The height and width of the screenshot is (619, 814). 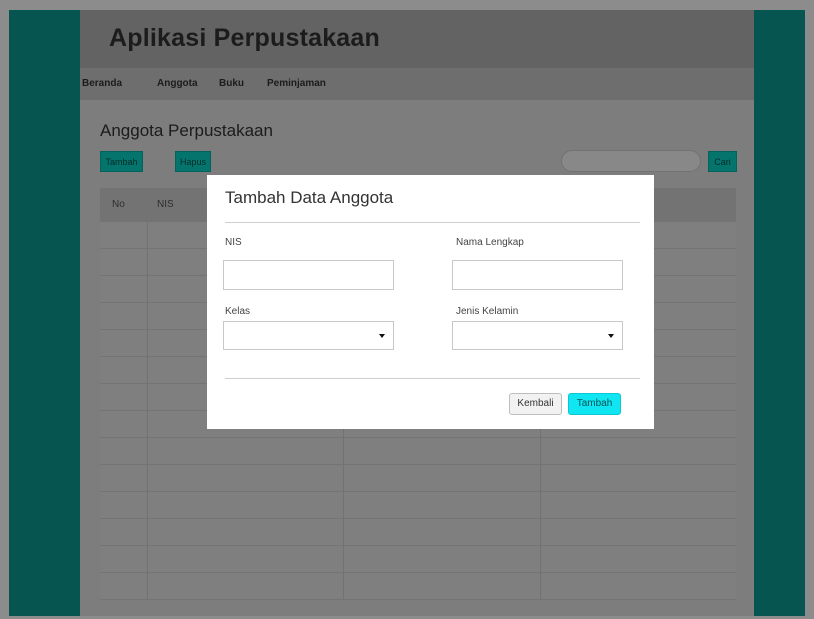 What do you see at coordinates (308, 335) in the screenshot?
I see `class-select` at bounding box center [308, 335].